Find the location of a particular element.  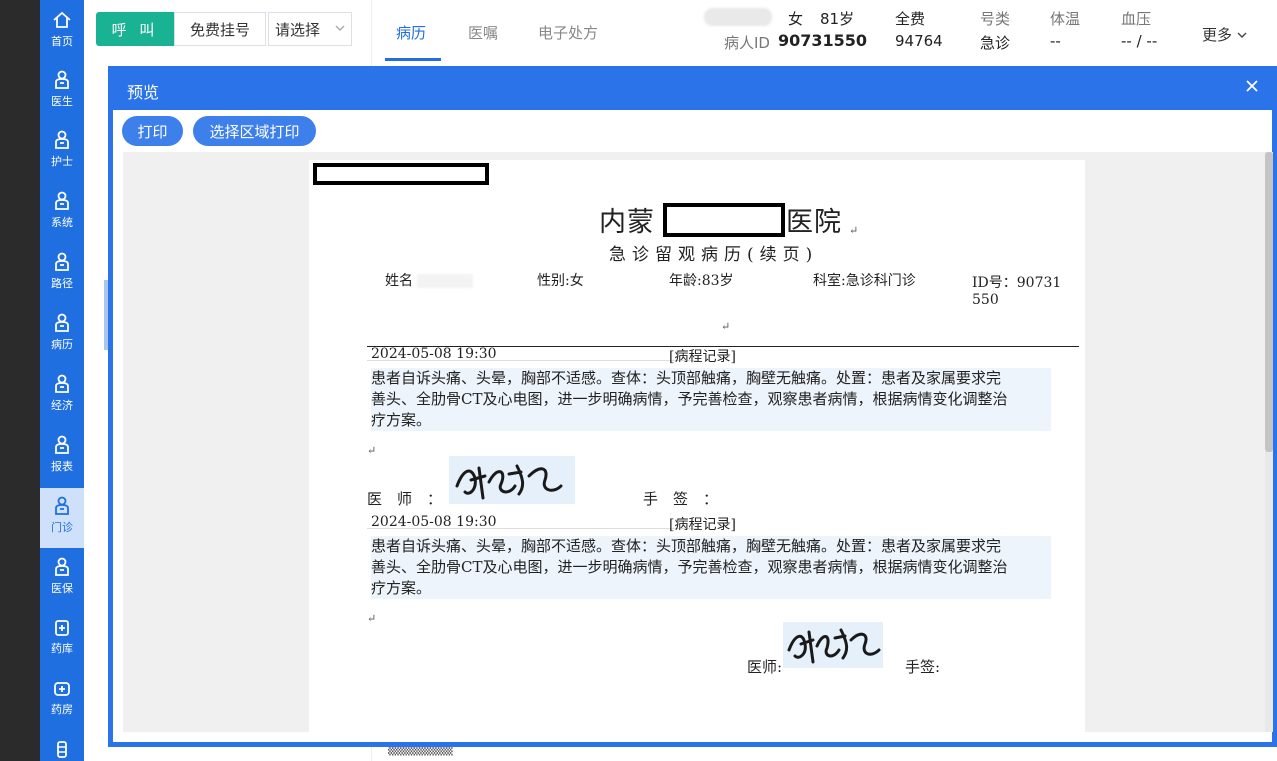

id-field-line1: ID号：90731 is located at coordinates (1017, 283).